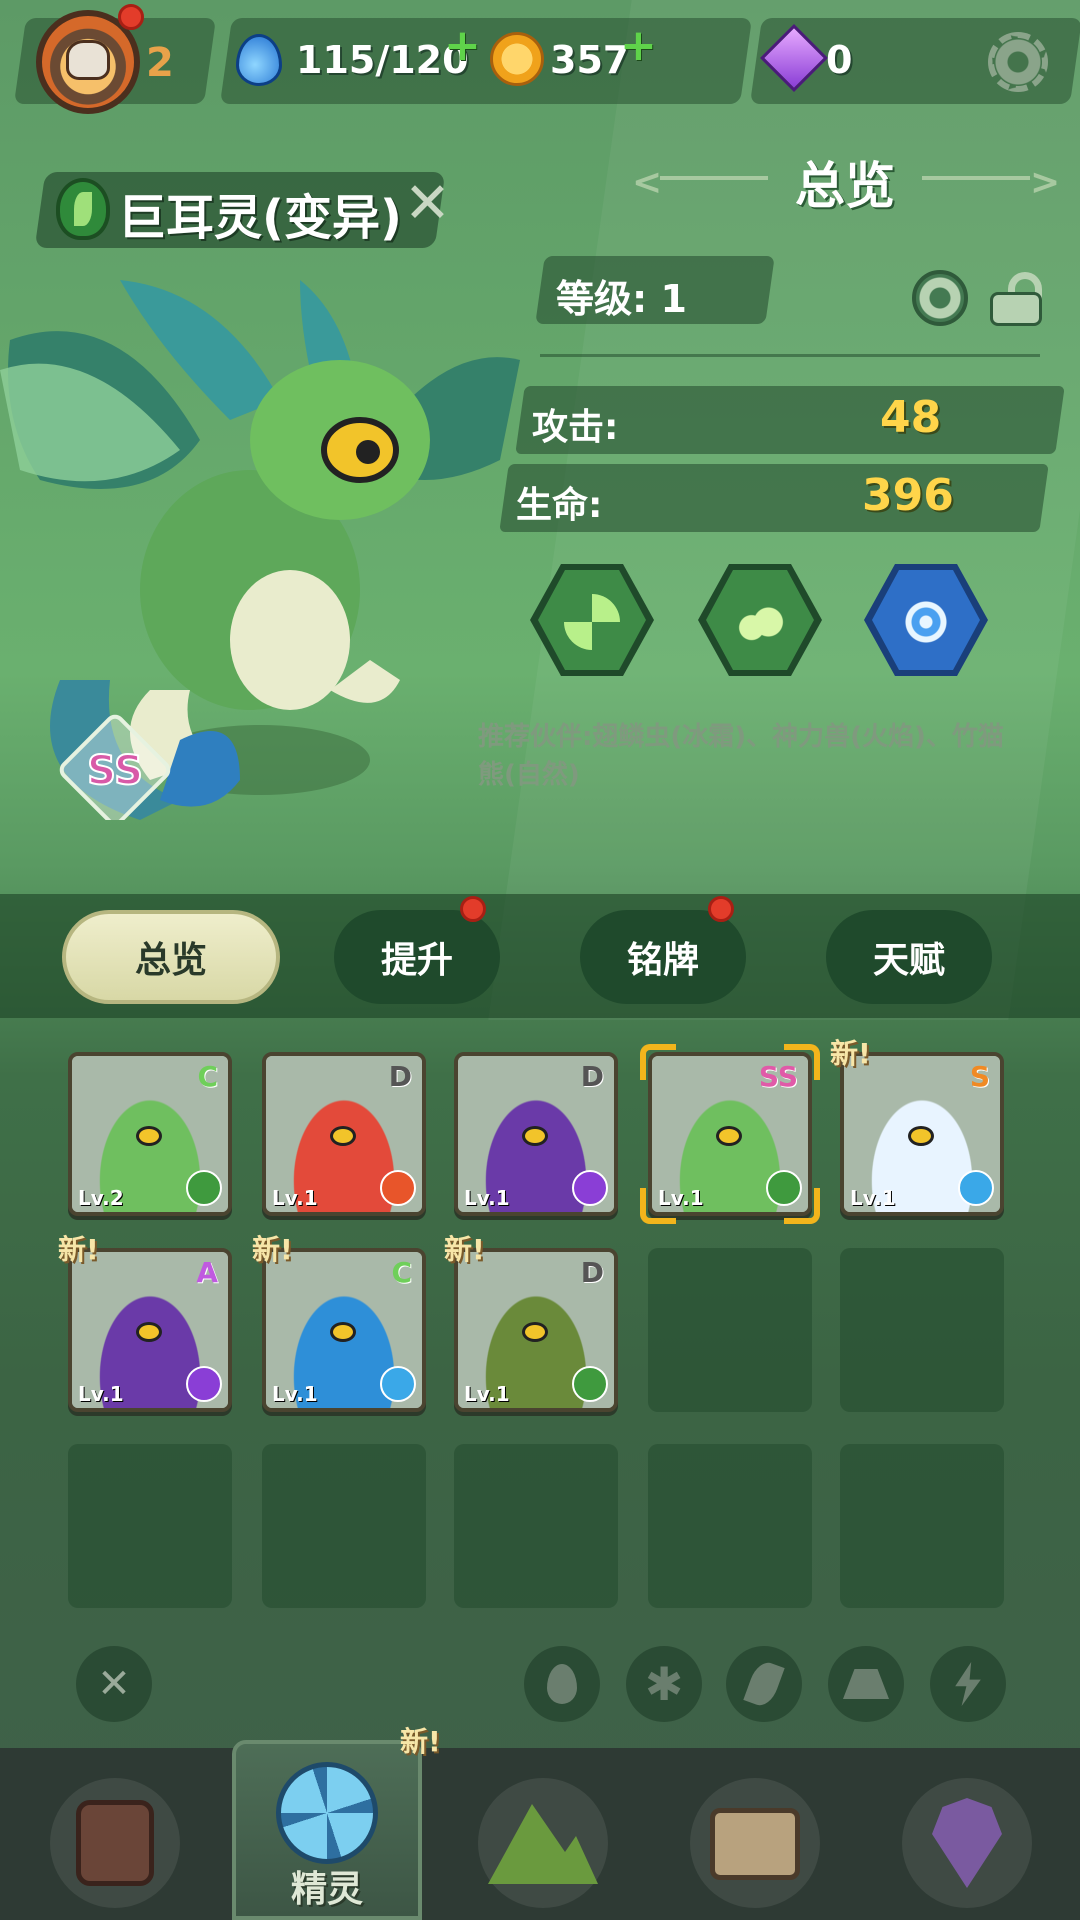 The width and height of the screenshot is (1080, 1920). Describe the element at coordinates (662, 960) in the screenshot. I see `tab-nameplate-label: 铭牌` at that location.